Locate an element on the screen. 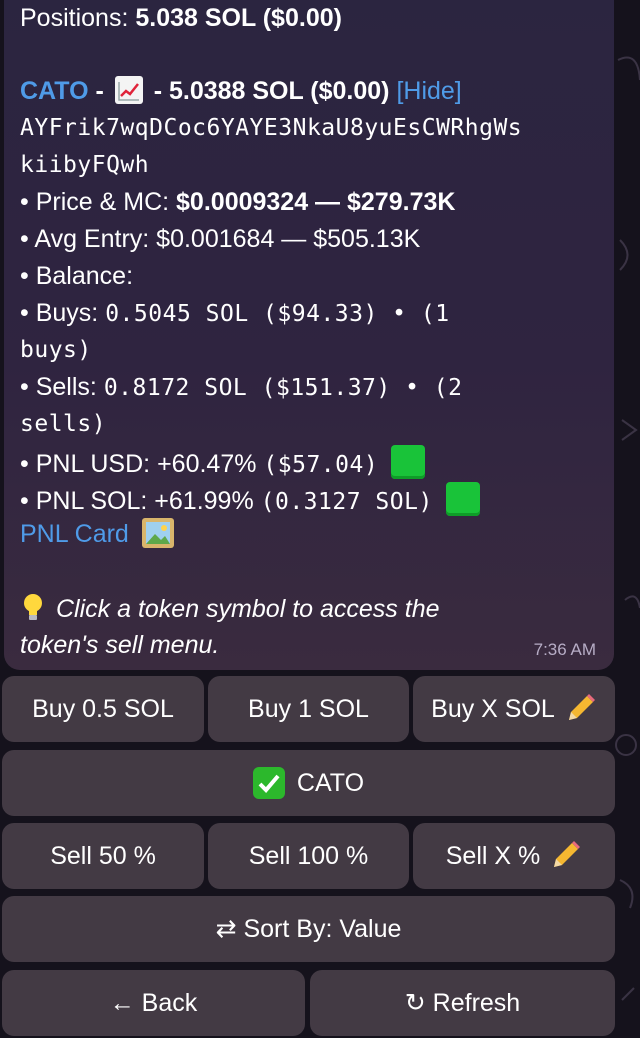 The image size is (640, 1038). price-value: $0.0009324 — $279.73K is located at coordinates (316, 202).